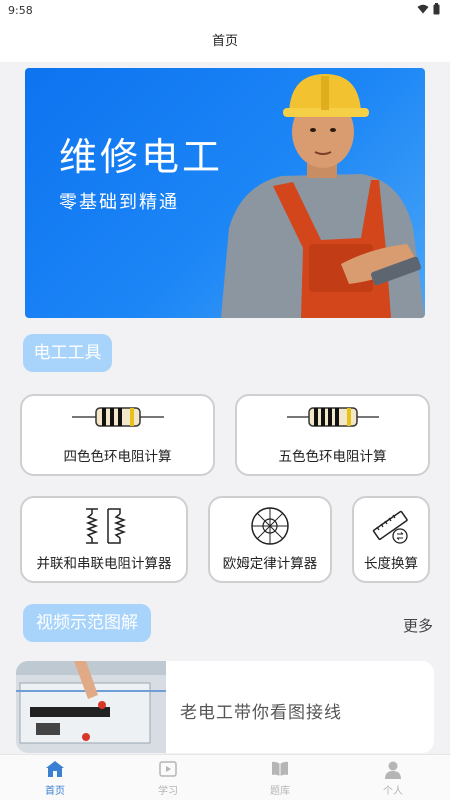  What do you see at coordinates (20, 10) in the screenshot?
I see `status-time: 9:58` at bounding box center [20, 10].